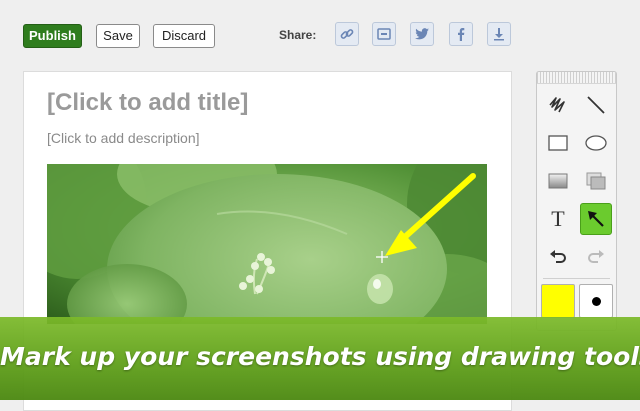 This screenshot has height=411, width=640. I want to click on text-tool-button: T, so click(558, 219).